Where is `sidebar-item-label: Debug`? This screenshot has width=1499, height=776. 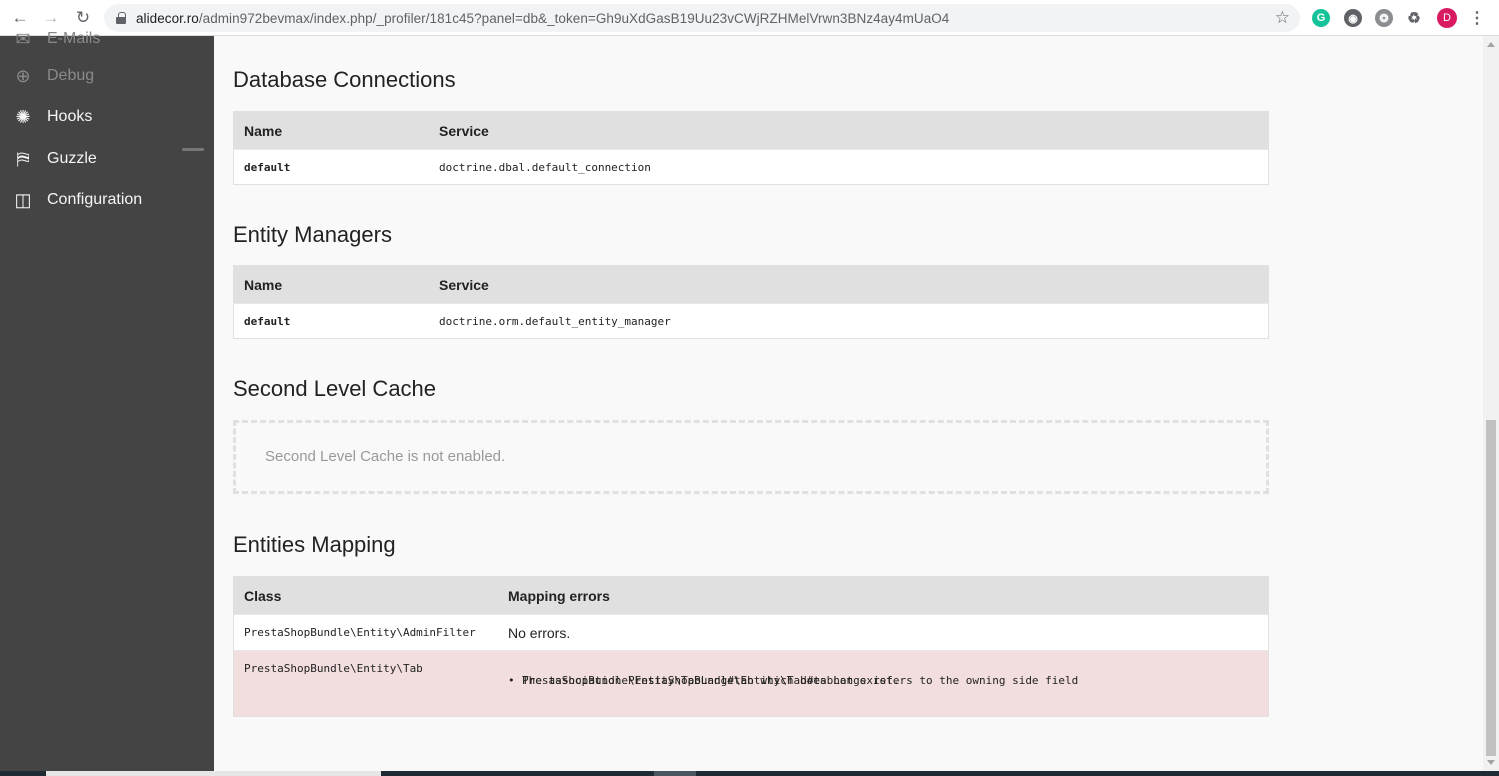
sidebar-item-label: Debug is located at coordinates (71, 75).